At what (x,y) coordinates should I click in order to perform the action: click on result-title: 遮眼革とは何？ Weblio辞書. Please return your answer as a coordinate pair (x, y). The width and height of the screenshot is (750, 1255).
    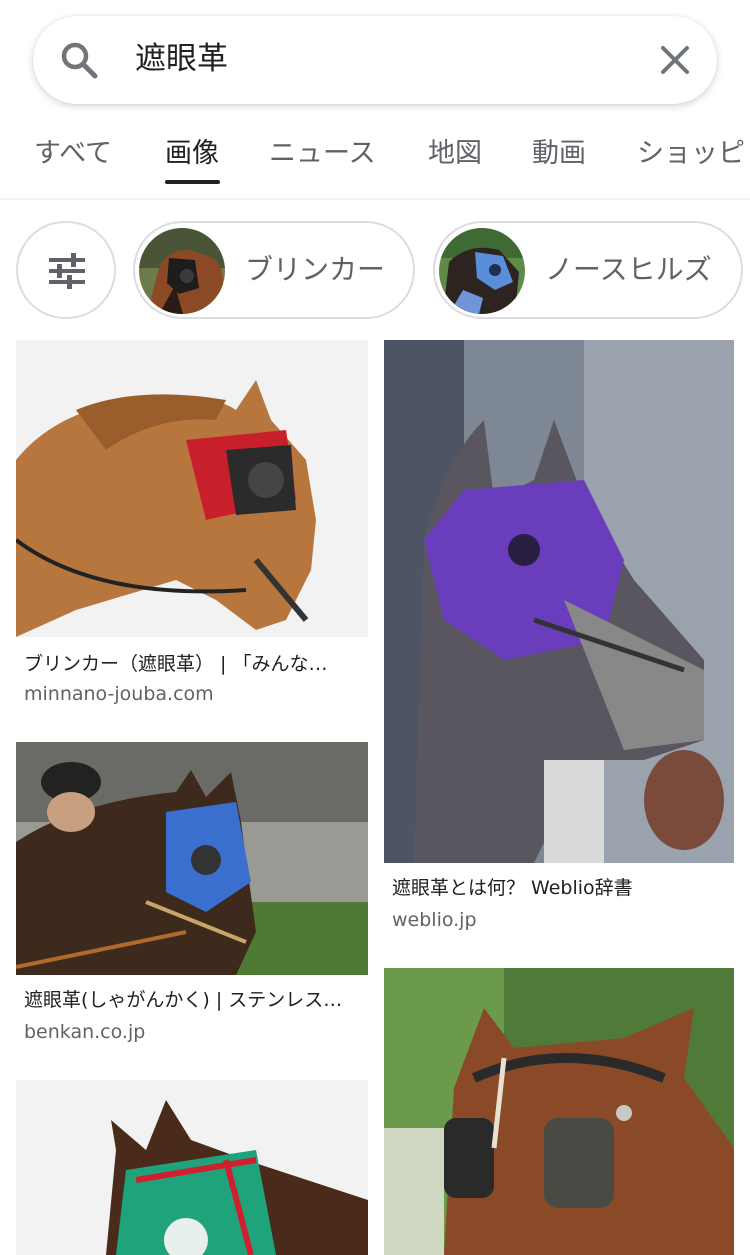
    Looking at the image, I should click on (562, 888).